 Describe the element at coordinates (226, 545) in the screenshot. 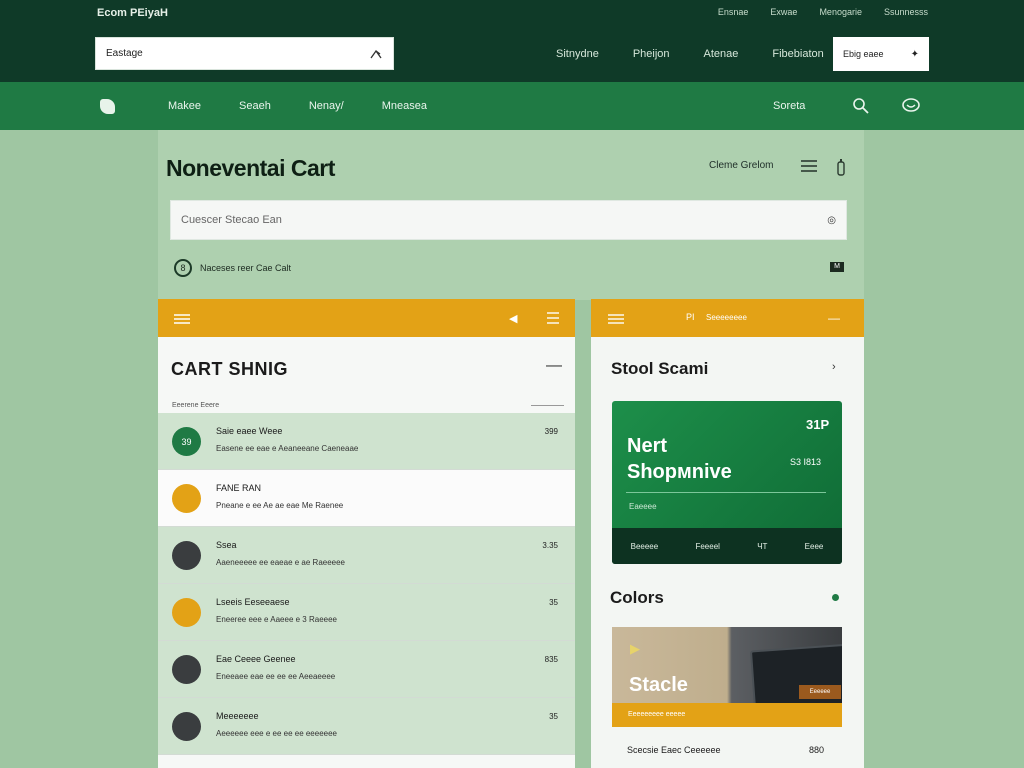

I see `item-name: Ssea` at that location.